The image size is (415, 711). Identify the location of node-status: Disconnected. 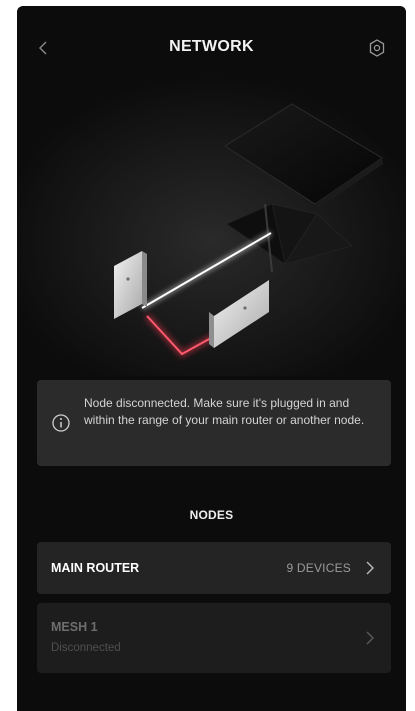
(86, 648).